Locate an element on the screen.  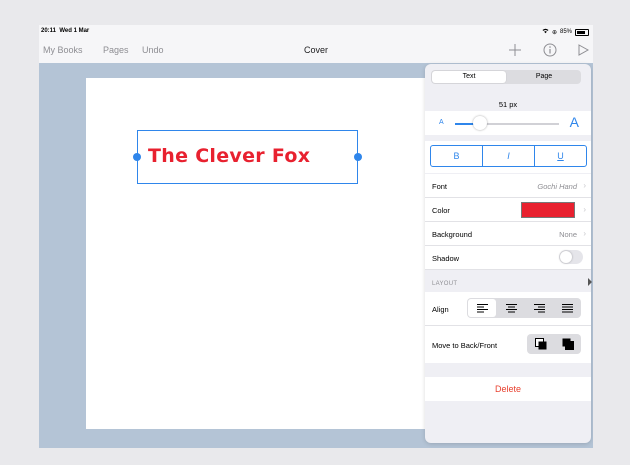
align-right-icon is located at coordinates (539, 308).